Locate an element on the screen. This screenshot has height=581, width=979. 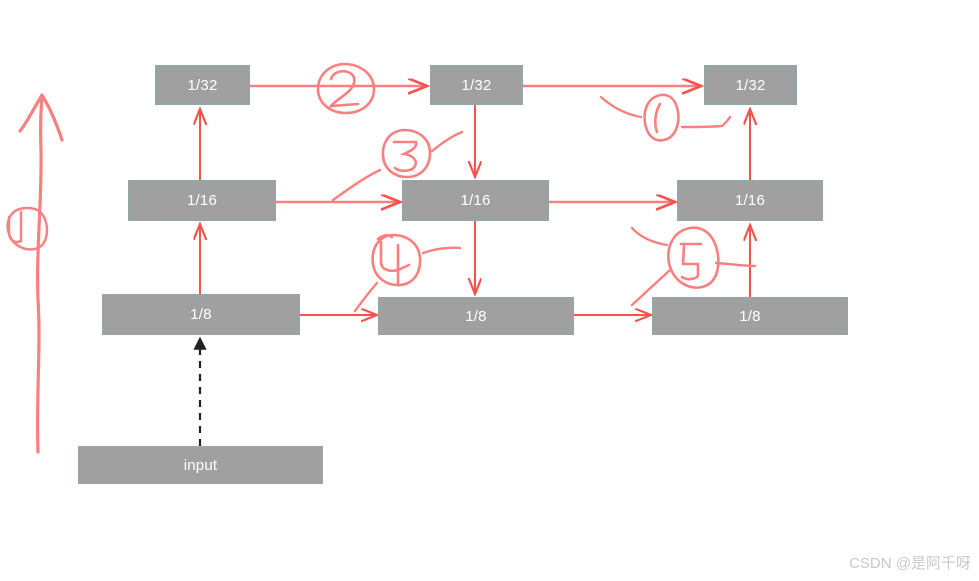
node-box-1-8-stage1: 1/8 is located at coordinates (201, 314).